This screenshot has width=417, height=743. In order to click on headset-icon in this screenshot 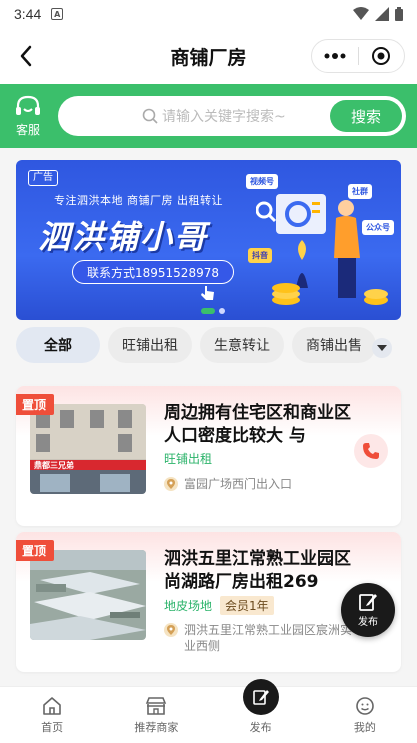, I will do `click(28, 105)`.